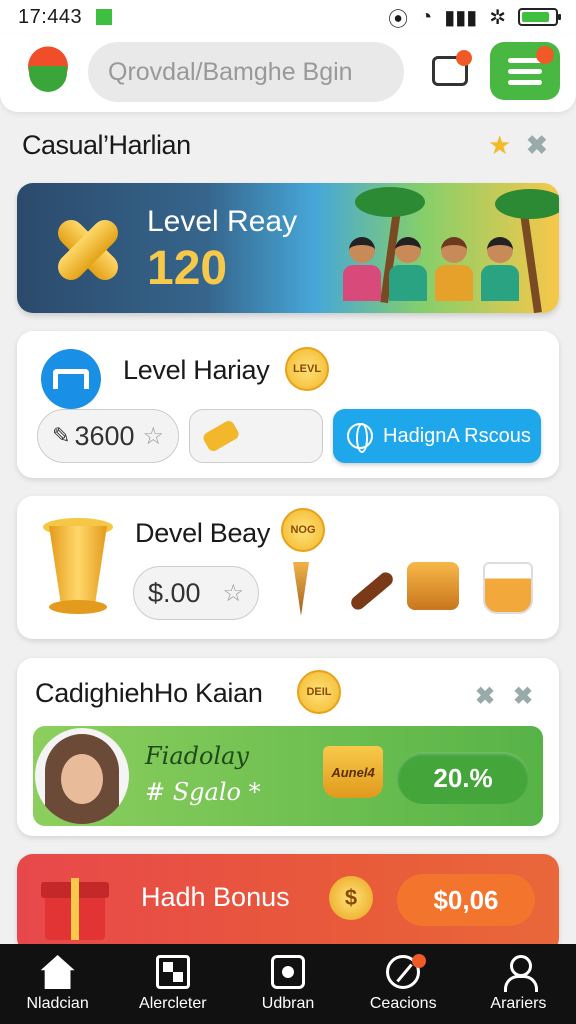 The image size is (576, 1024). Describe the element at coordinates (319, 692) in the screenshot. I see `promo-badge: DEIL` at that location.